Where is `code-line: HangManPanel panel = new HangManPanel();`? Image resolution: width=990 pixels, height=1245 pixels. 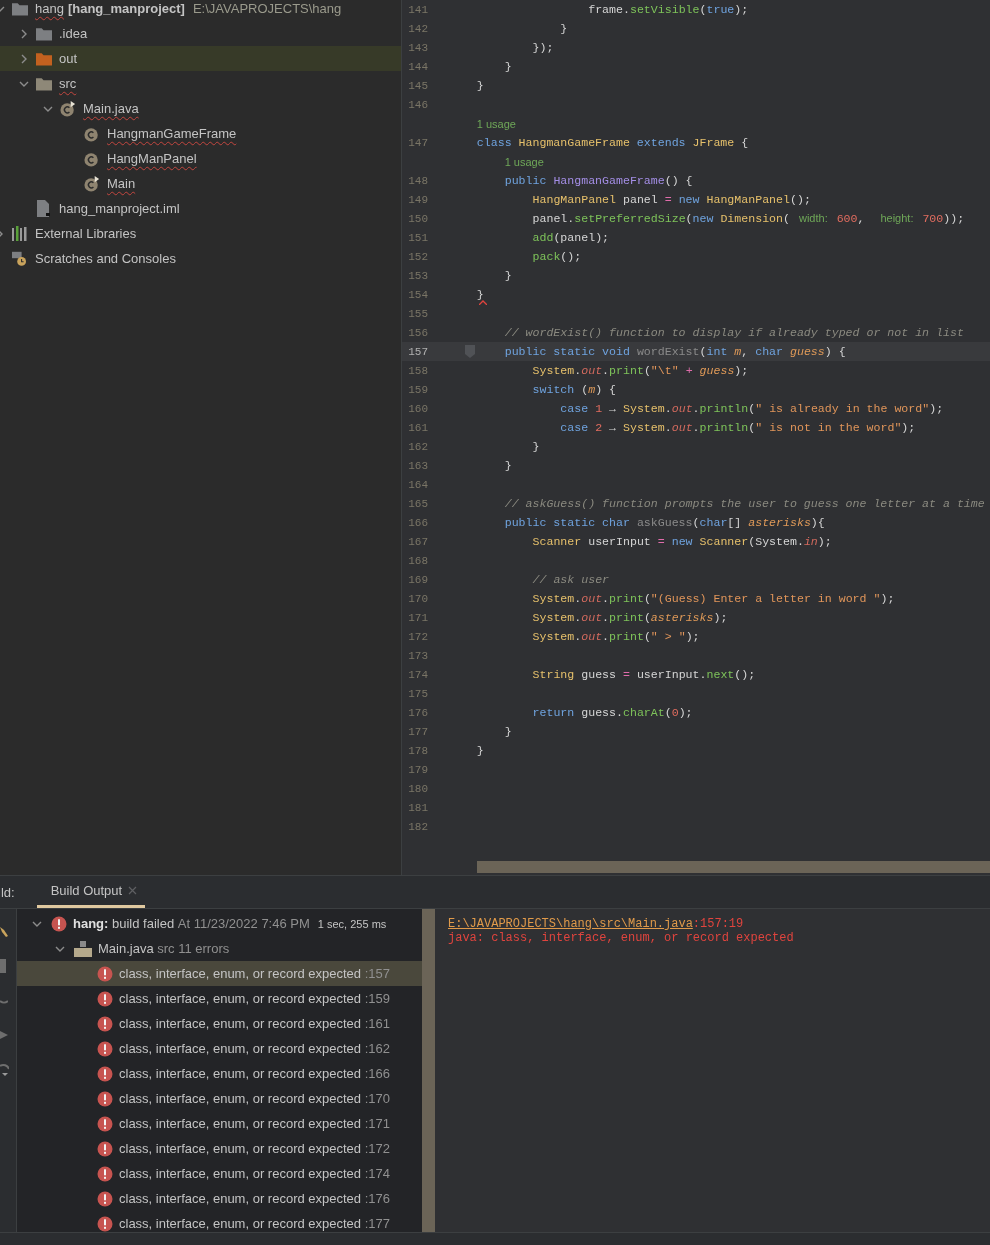
code-line: HangManPanel panel = new HangManPanel(); is located at coordinates (671, 199).